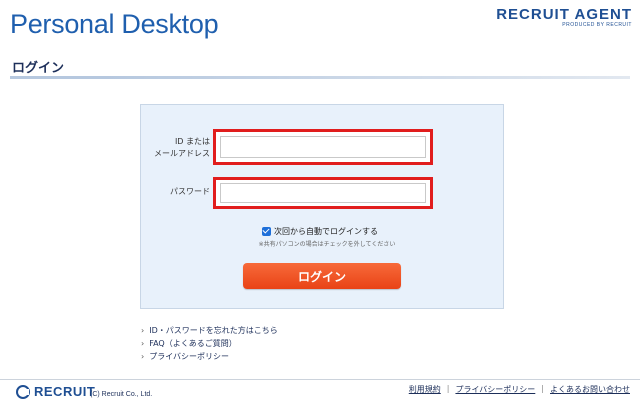 The width and height of the screenshot is (640, 408). What do you see at coordinates (564, 14) in the screenshot?
I see `recruit-agent-logo-text: RECRUIT AGENT` at bounding box center [564, 14].